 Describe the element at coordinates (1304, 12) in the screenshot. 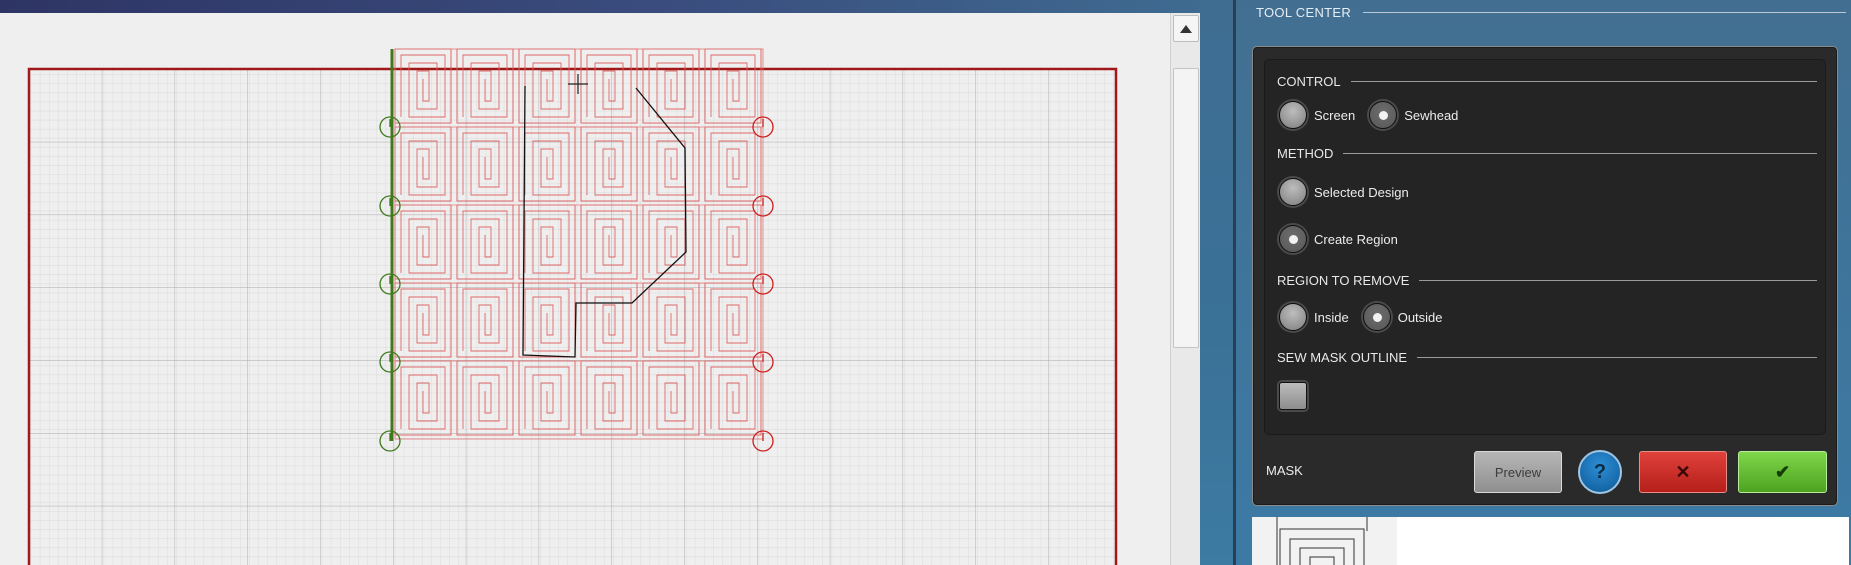

I see `tool-center-title: TOOL CENTER` at that location.